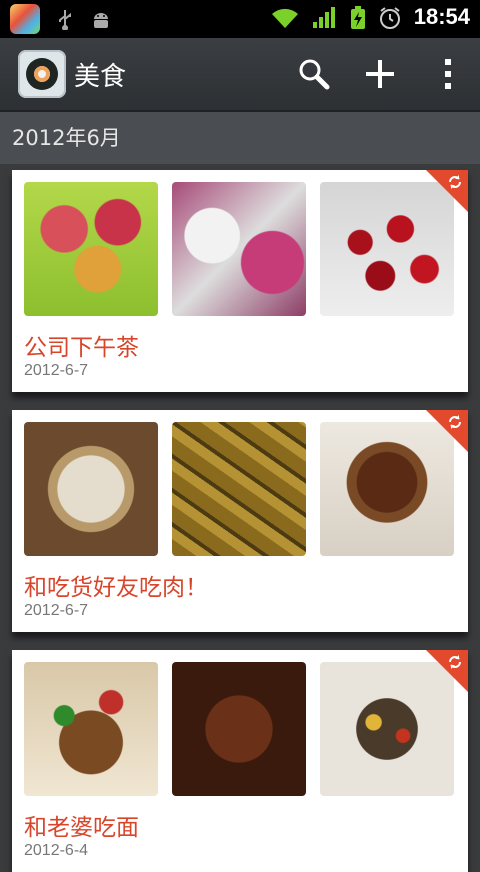 This screenshot has height=872, width=480. I want to click on alarm-icon, so click(390, 17).